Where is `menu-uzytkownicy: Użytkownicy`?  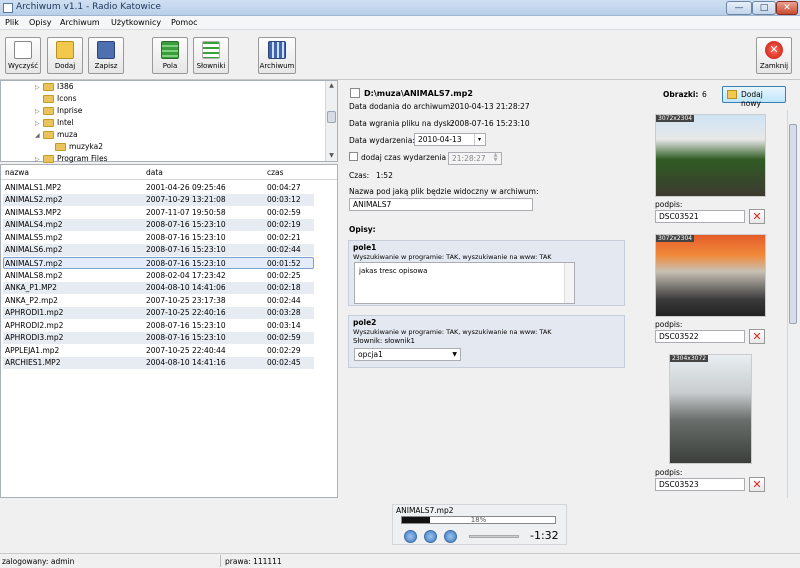
menu-uzytkownicy: Użytkownicy is located at coordinates (136, 22).